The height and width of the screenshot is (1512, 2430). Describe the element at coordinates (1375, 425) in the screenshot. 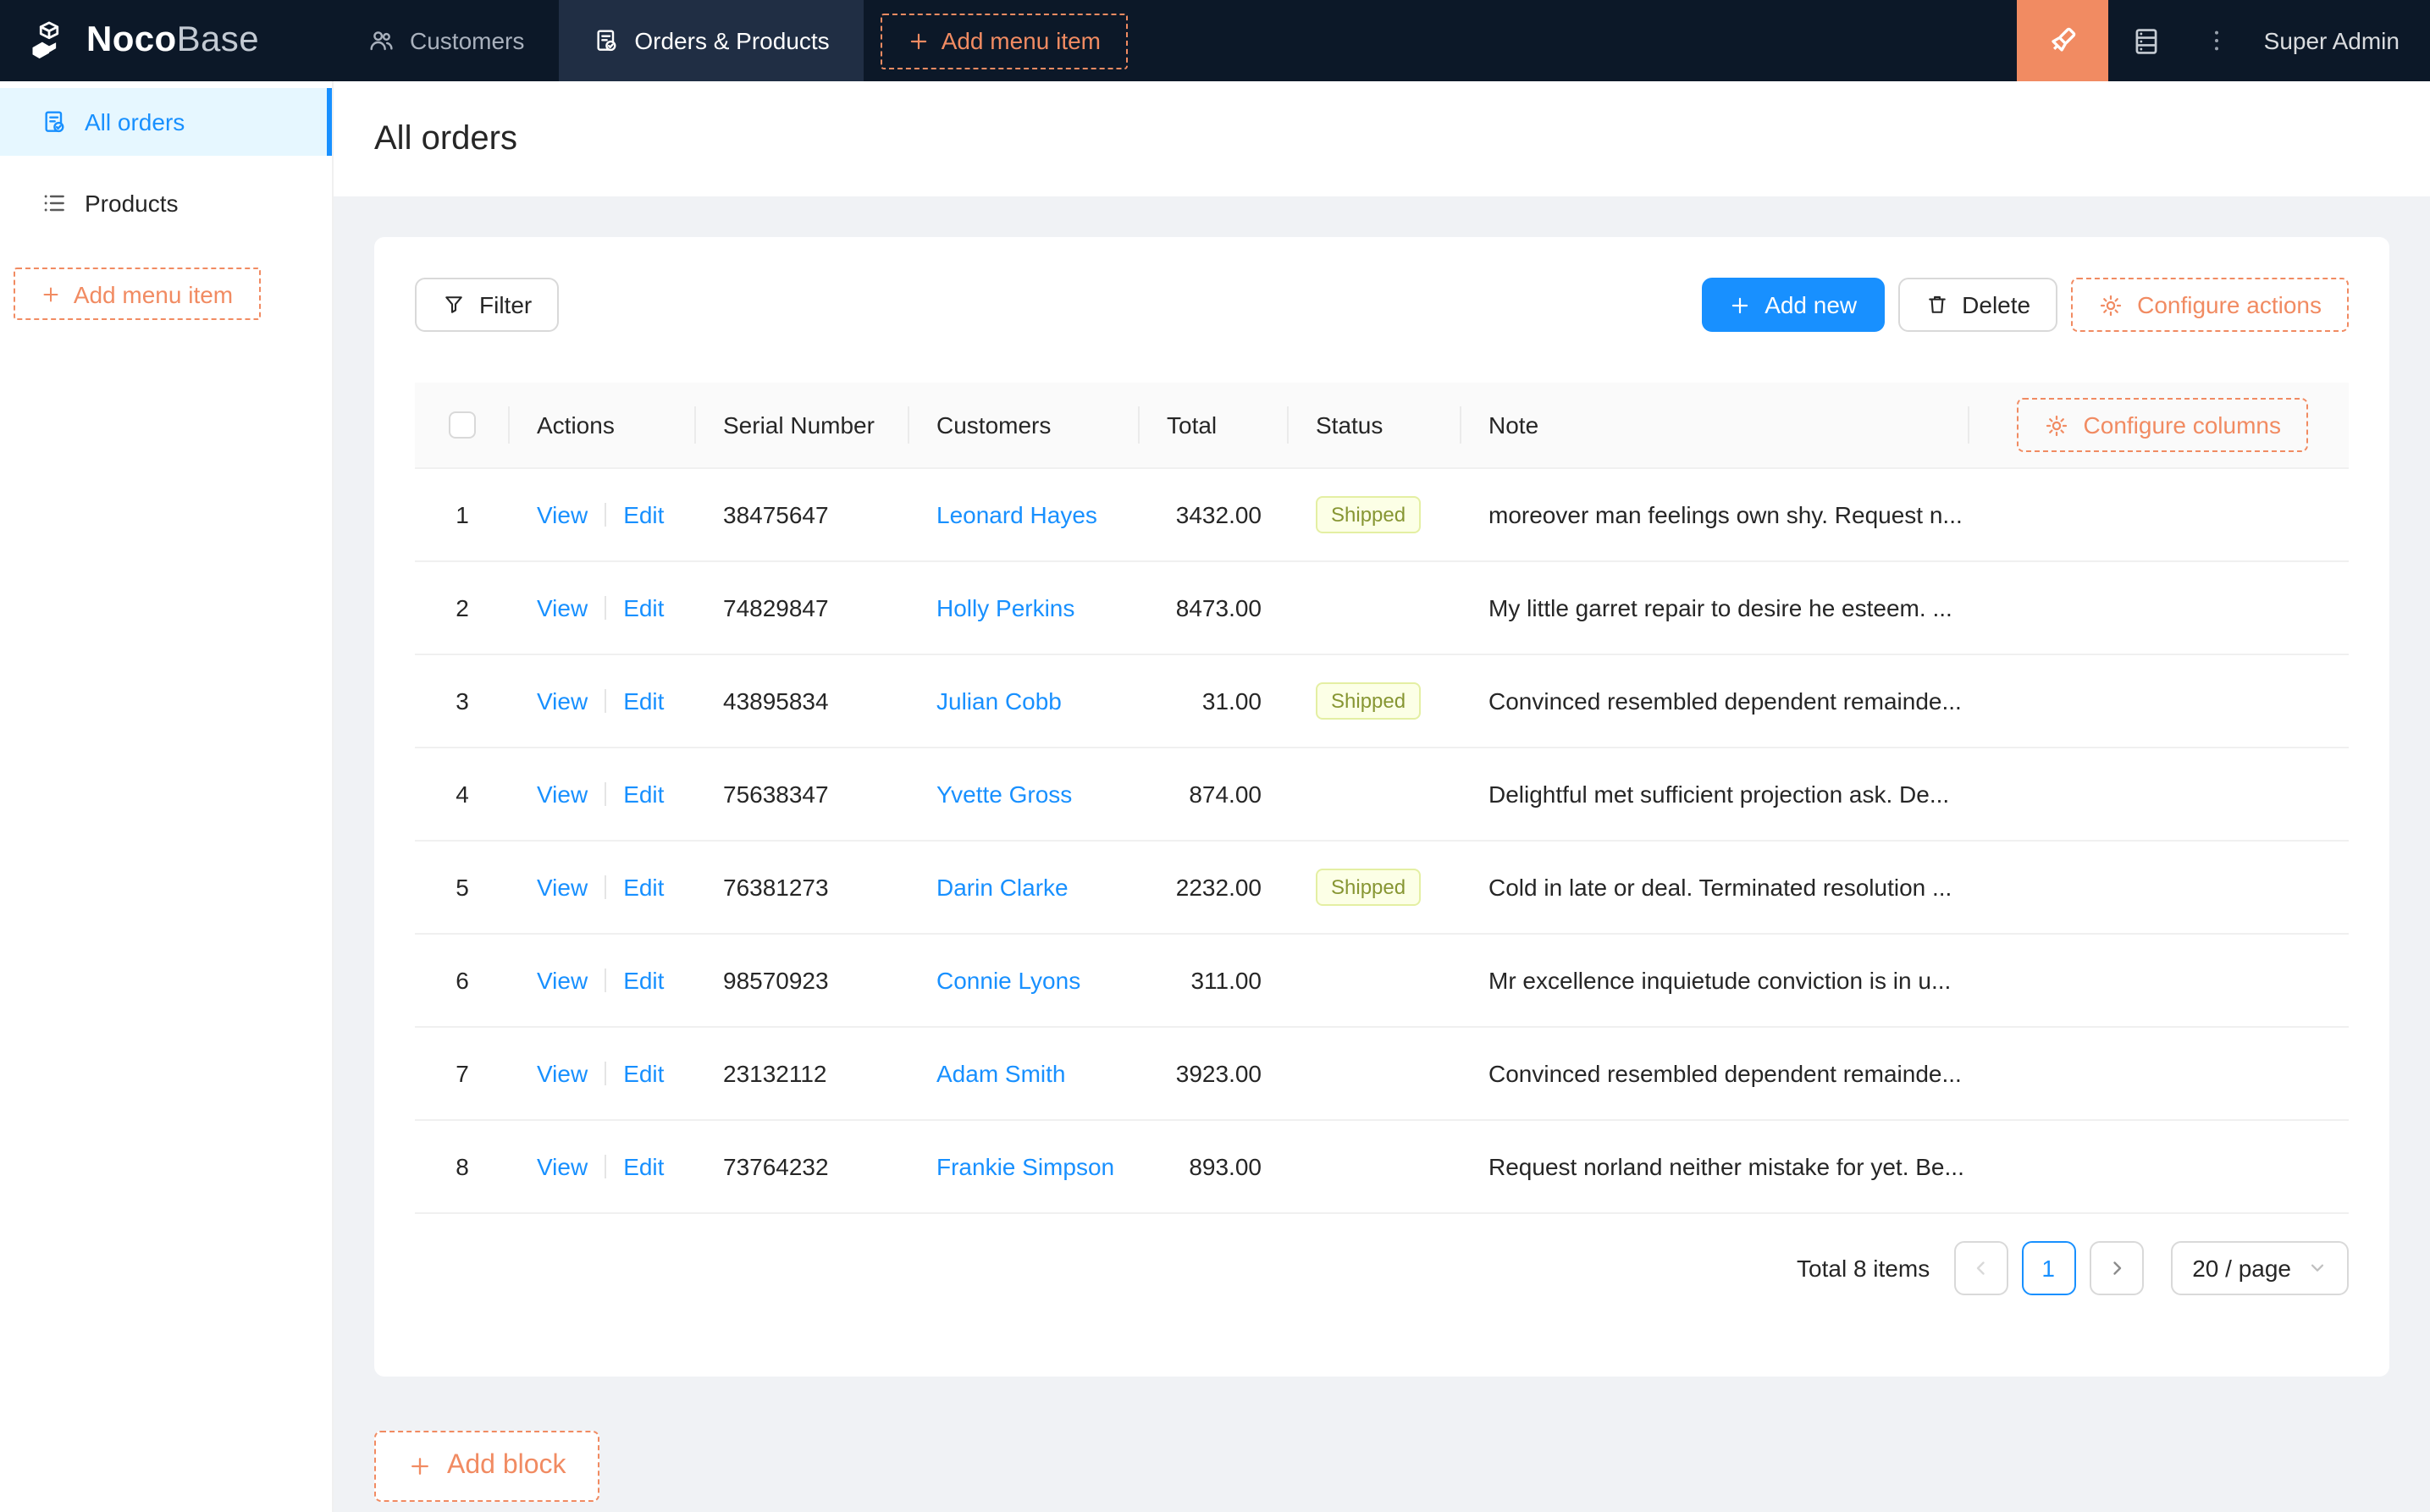

I see `column-header-status: Status` at that location.